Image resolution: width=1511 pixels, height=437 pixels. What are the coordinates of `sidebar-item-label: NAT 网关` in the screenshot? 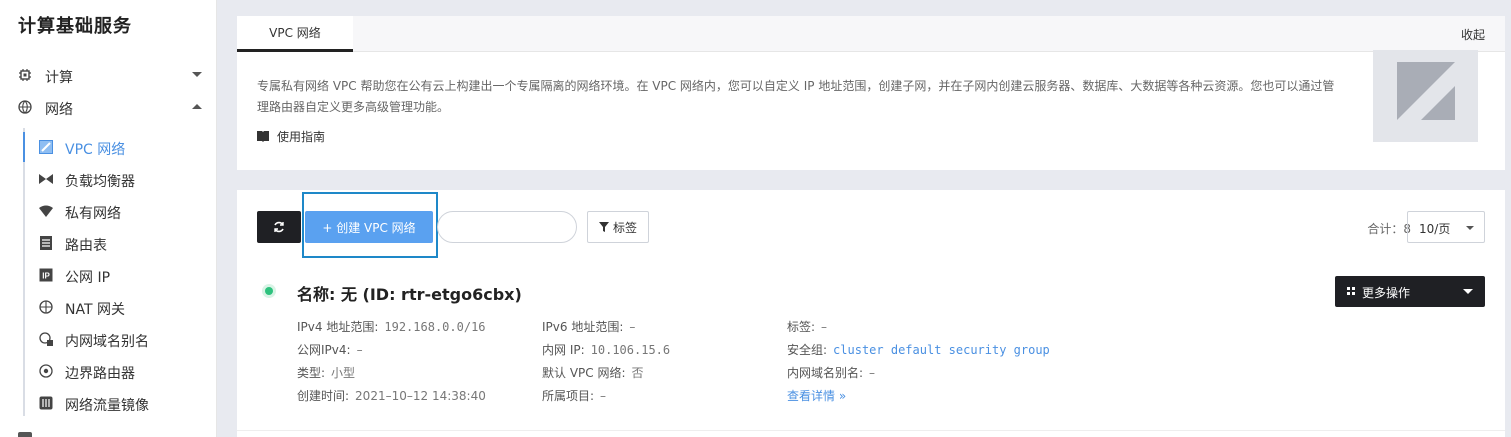 It's located at (95, 310).